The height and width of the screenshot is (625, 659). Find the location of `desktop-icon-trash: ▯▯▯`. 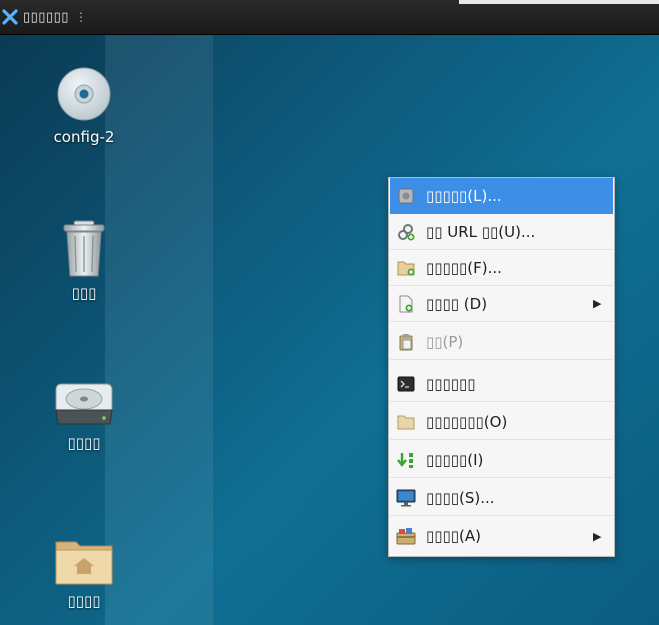

desktop-icon-trash: ▯▯▯ is located at coordinates (84, 261).